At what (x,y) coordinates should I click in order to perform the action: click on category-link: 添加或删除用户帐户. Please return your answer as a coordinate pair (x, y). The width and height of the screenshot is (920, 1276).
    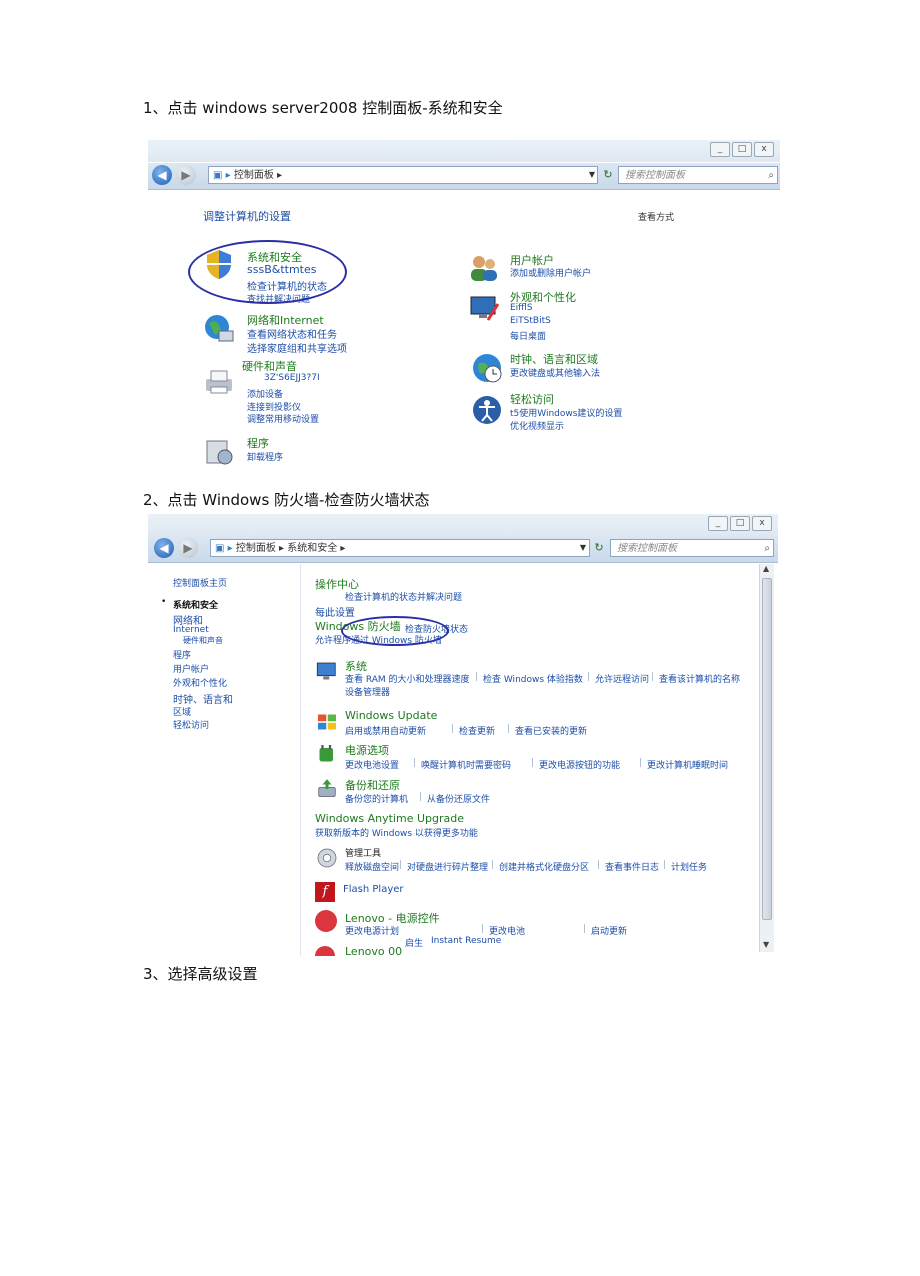
    Looking at the image, I should click on (550, 272).